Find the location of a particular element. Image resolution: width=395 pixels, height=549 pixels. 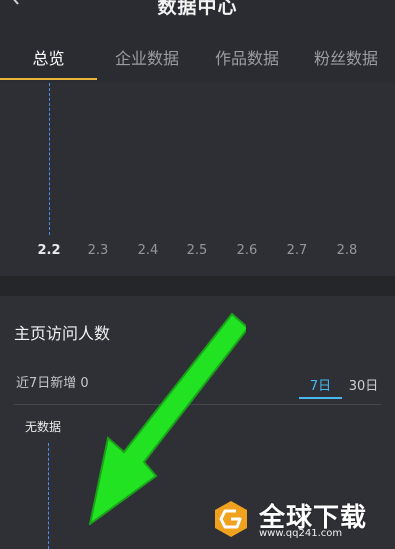

tab-label: 作品数据 is located at coordinates (246, 58).